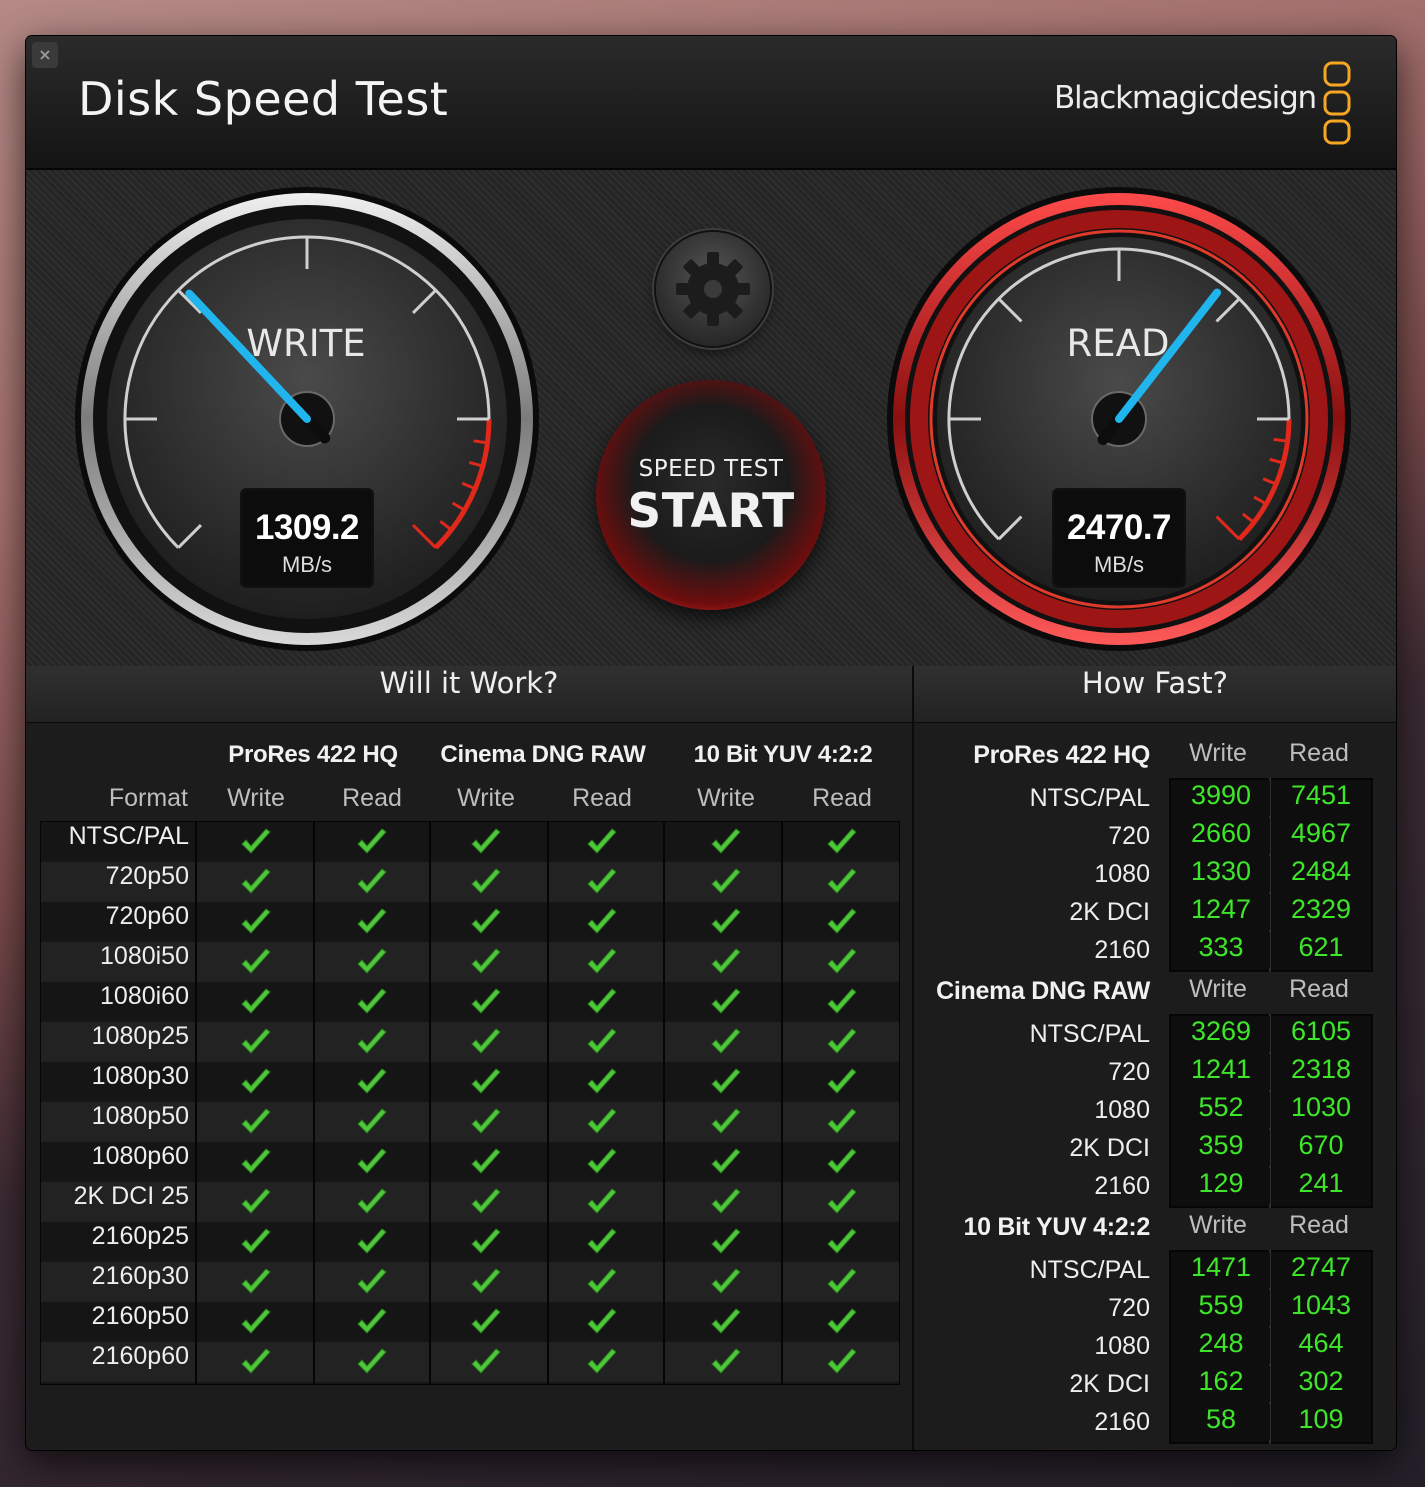 This screenshot has width=1425, height=1487. I want to click on write-fps-value: 3269, so click(1221, 1034).